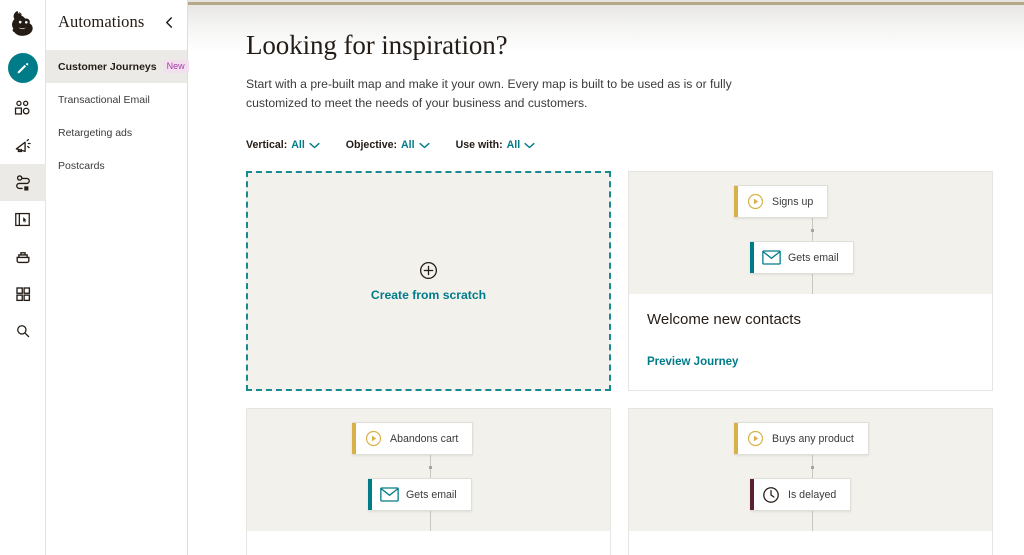 This screenshot has width=1024, height=555. Describe the element at coordinates (23, 219) in the screenshot. I see `website-icon` at that location.